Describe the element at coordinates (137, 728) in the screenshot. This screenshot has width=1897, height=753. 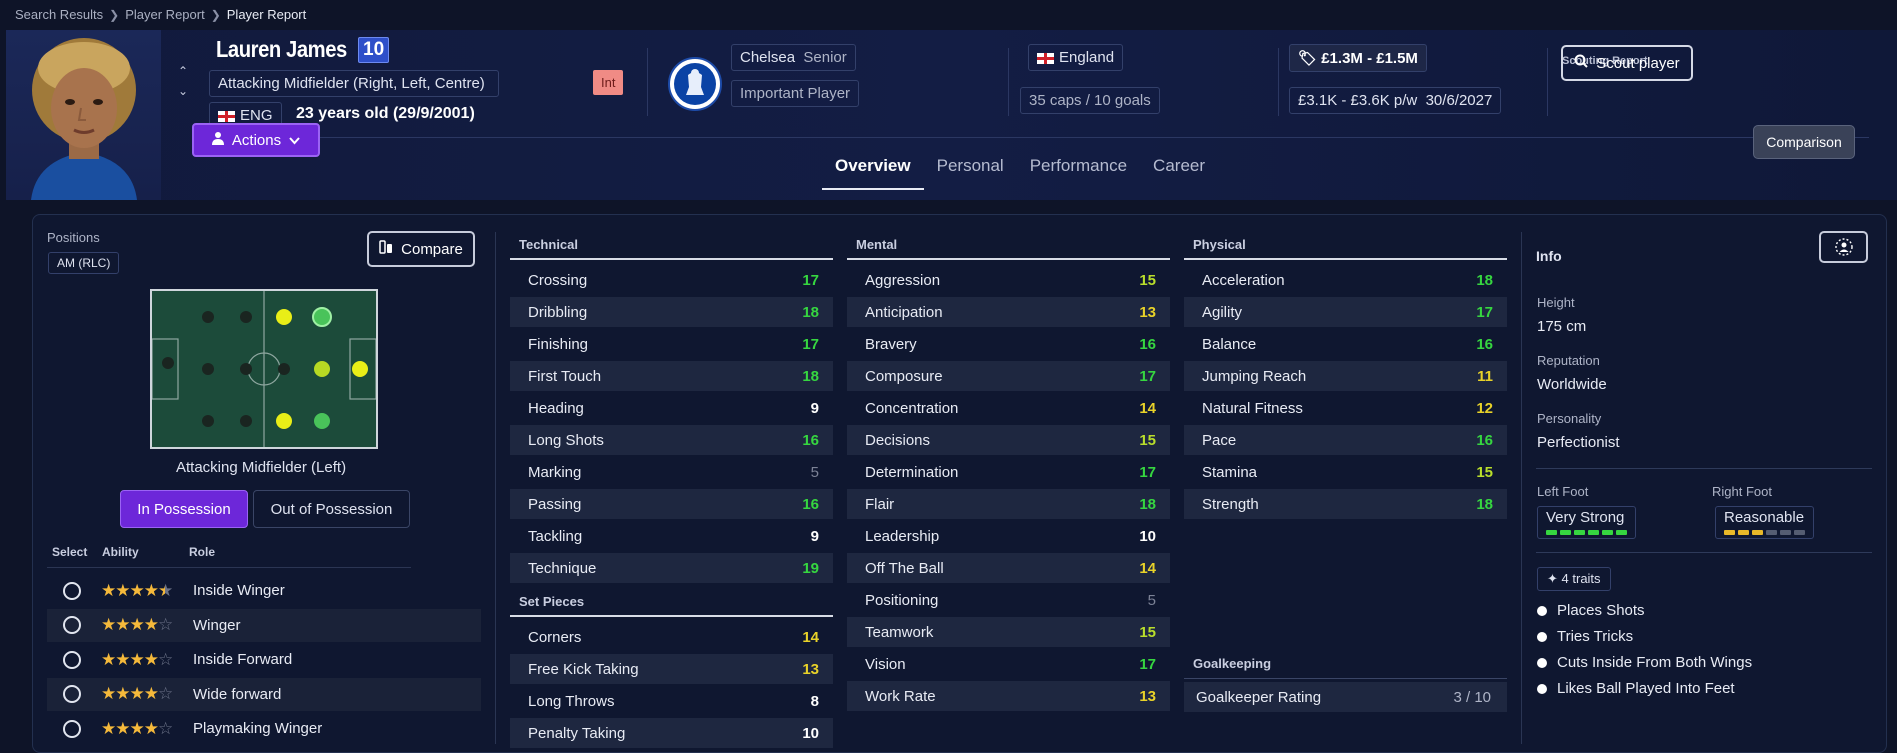
I see `star-rating-icon: ★★★★☆` at that location.